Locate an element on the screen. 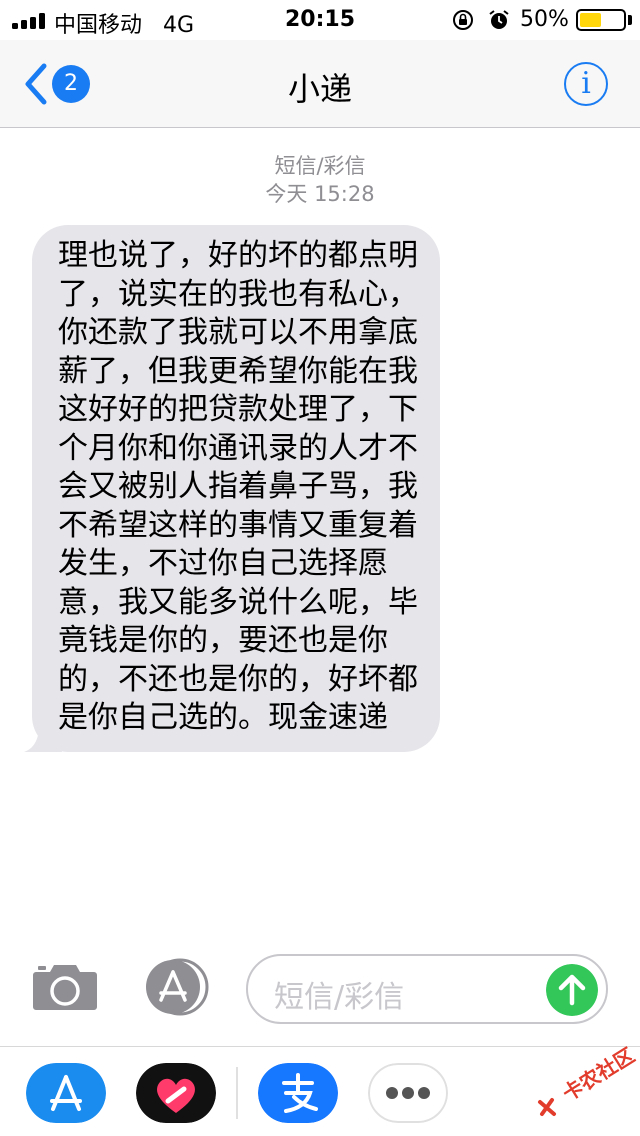 Image resolution: width=640 pixels, height=1136 pixels. digital-touch-heart-icon is located at coordinates (176, 1093).